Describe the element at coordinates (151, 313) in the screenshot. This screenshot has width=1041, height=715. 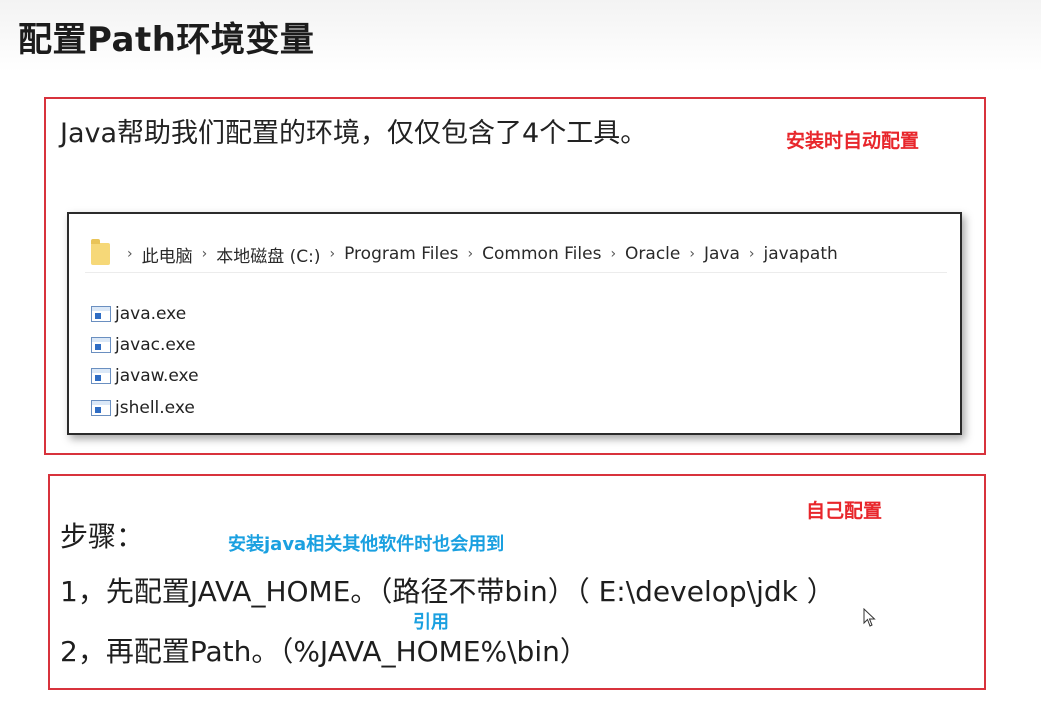
I see `file-name: java.exe` at that location.